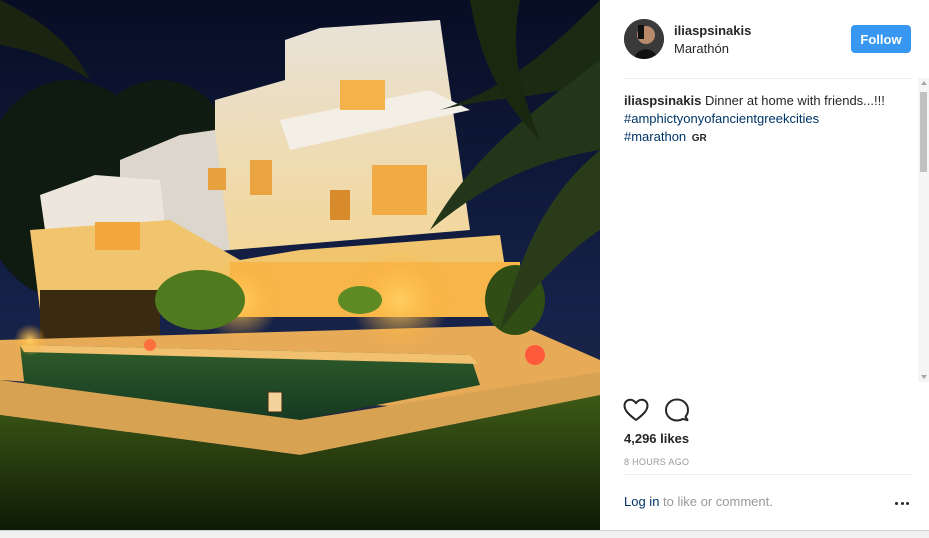 This screenshot has width=929, height=538. Describe the element at coordinates (712, 30) in the screenshot. I see `header-username: iliaspsinakis` at that location.